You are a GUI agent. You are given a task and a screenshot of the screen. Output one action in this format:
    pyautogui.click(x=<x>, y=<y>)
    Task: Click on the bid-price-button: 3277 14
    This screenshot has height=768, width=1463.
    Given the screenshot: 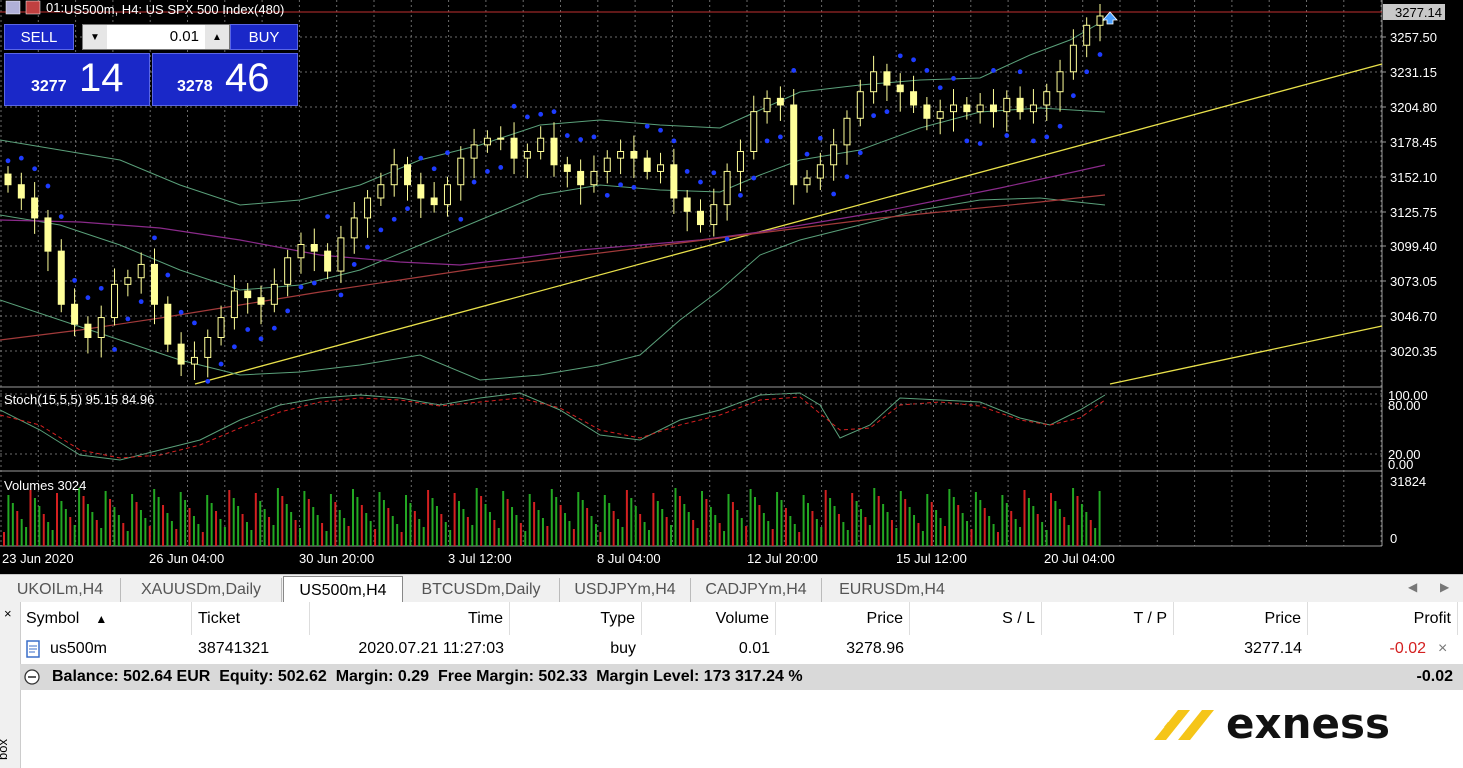 What is the action you would take?
    pyautogui.click(x=77, y=79)
    